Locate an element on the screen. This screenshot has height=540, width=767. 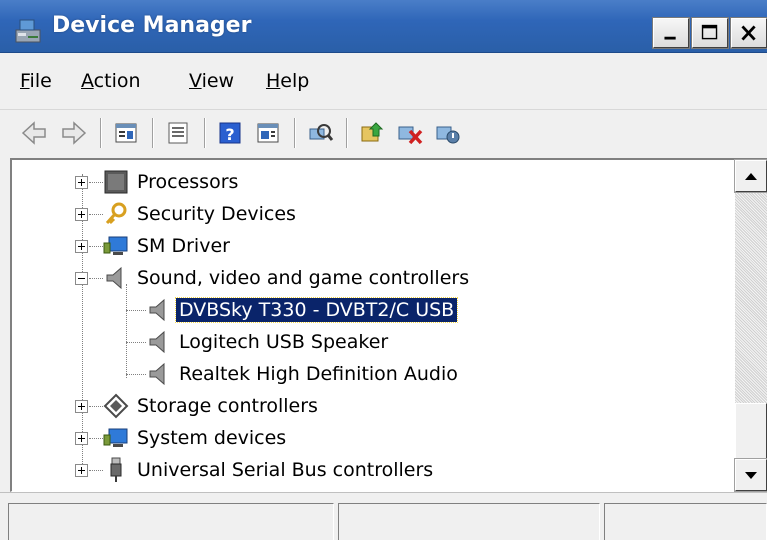
tree-node-processors: Processors is located at coordinates (372, 182).